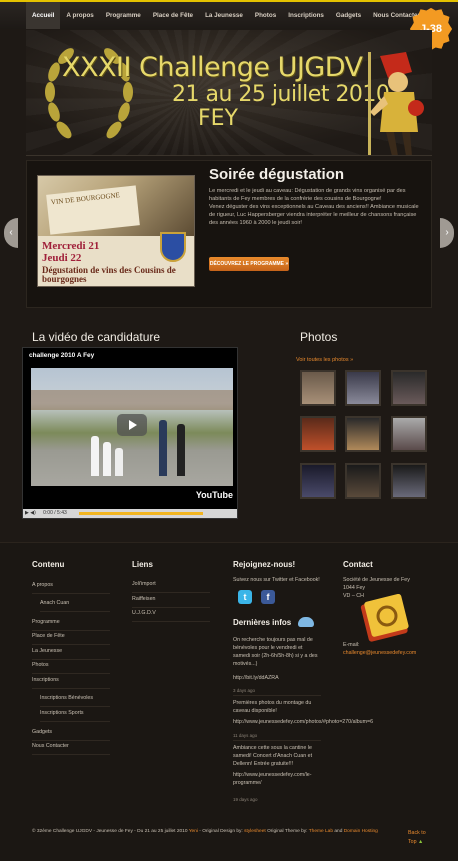 Image resolution: width=458 pixels, height=861 pixels. What do you see at coordinates (141, 513) in the screenshot?
I see `progress-bar` at bounding box center [141, 513].